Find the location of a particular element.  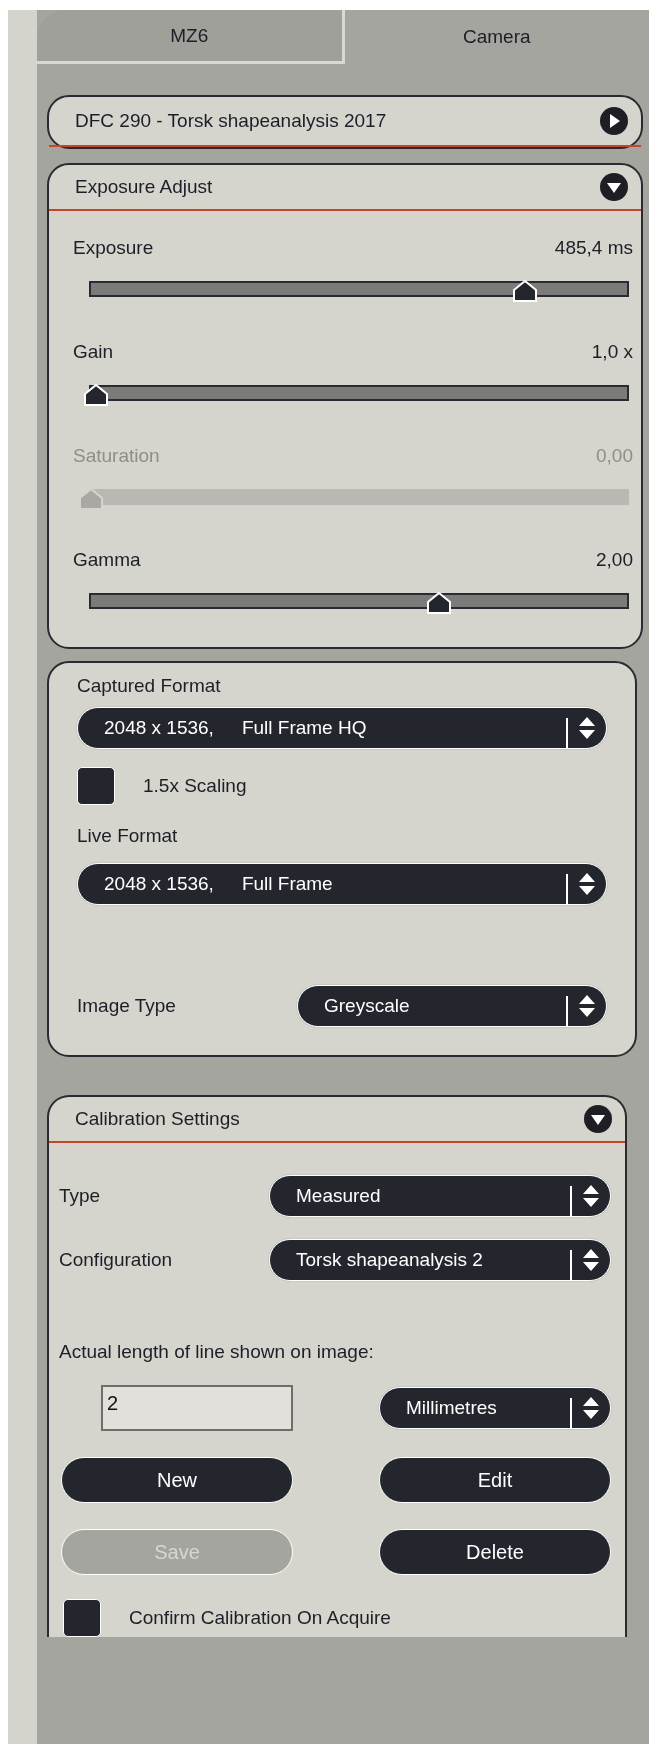

panel-title: DFC 290 - Torsk shapeanalysis 2017 is located at coordinates (231, 121).